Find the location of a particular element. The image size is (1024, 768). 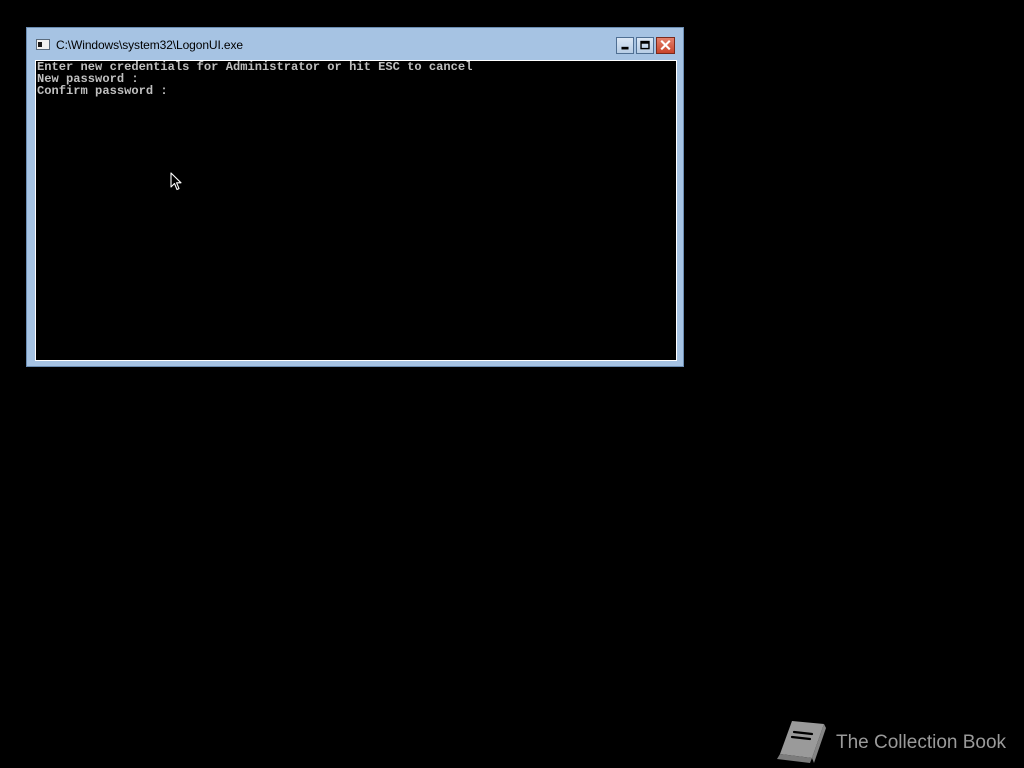

minimize-icon is located at coordinates (625, 48).